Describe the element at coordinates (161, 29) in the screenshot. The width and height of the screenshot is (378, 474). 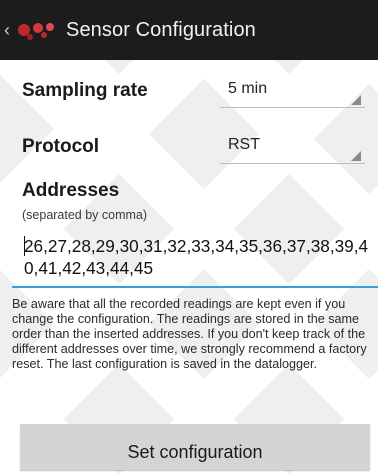
I see `app-title: Sensor Configuration` at that location.